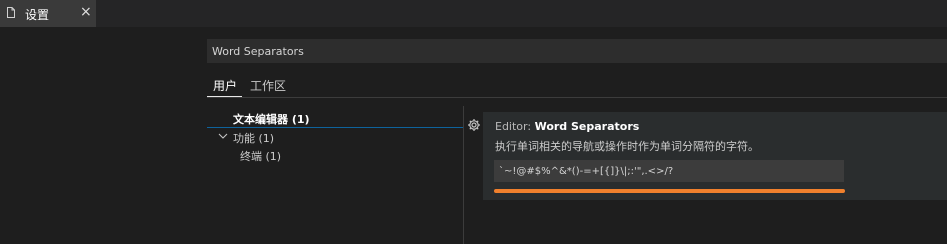  What do you see at coordinates (669, 171) in the screenshot?
I see `word-separators-field` at bounding box center [669, 171].